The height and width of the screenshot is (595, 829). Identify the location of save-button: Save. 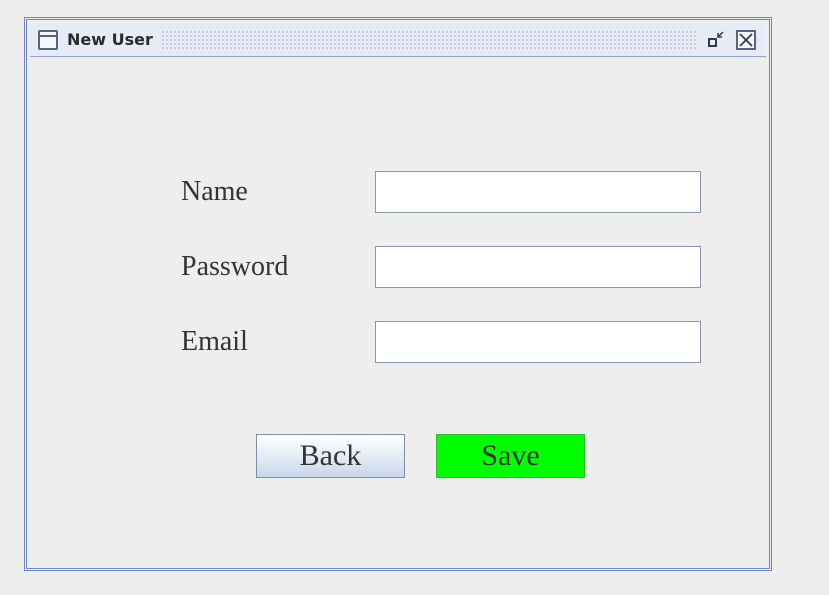
(510, 456).